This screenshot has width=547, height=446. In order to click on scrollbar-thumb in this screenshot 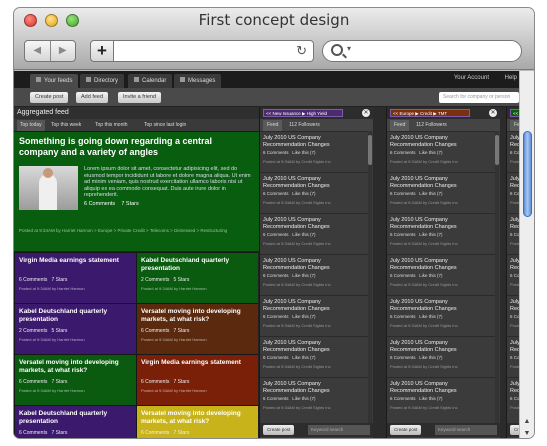, I will do `click(527, 174)`.